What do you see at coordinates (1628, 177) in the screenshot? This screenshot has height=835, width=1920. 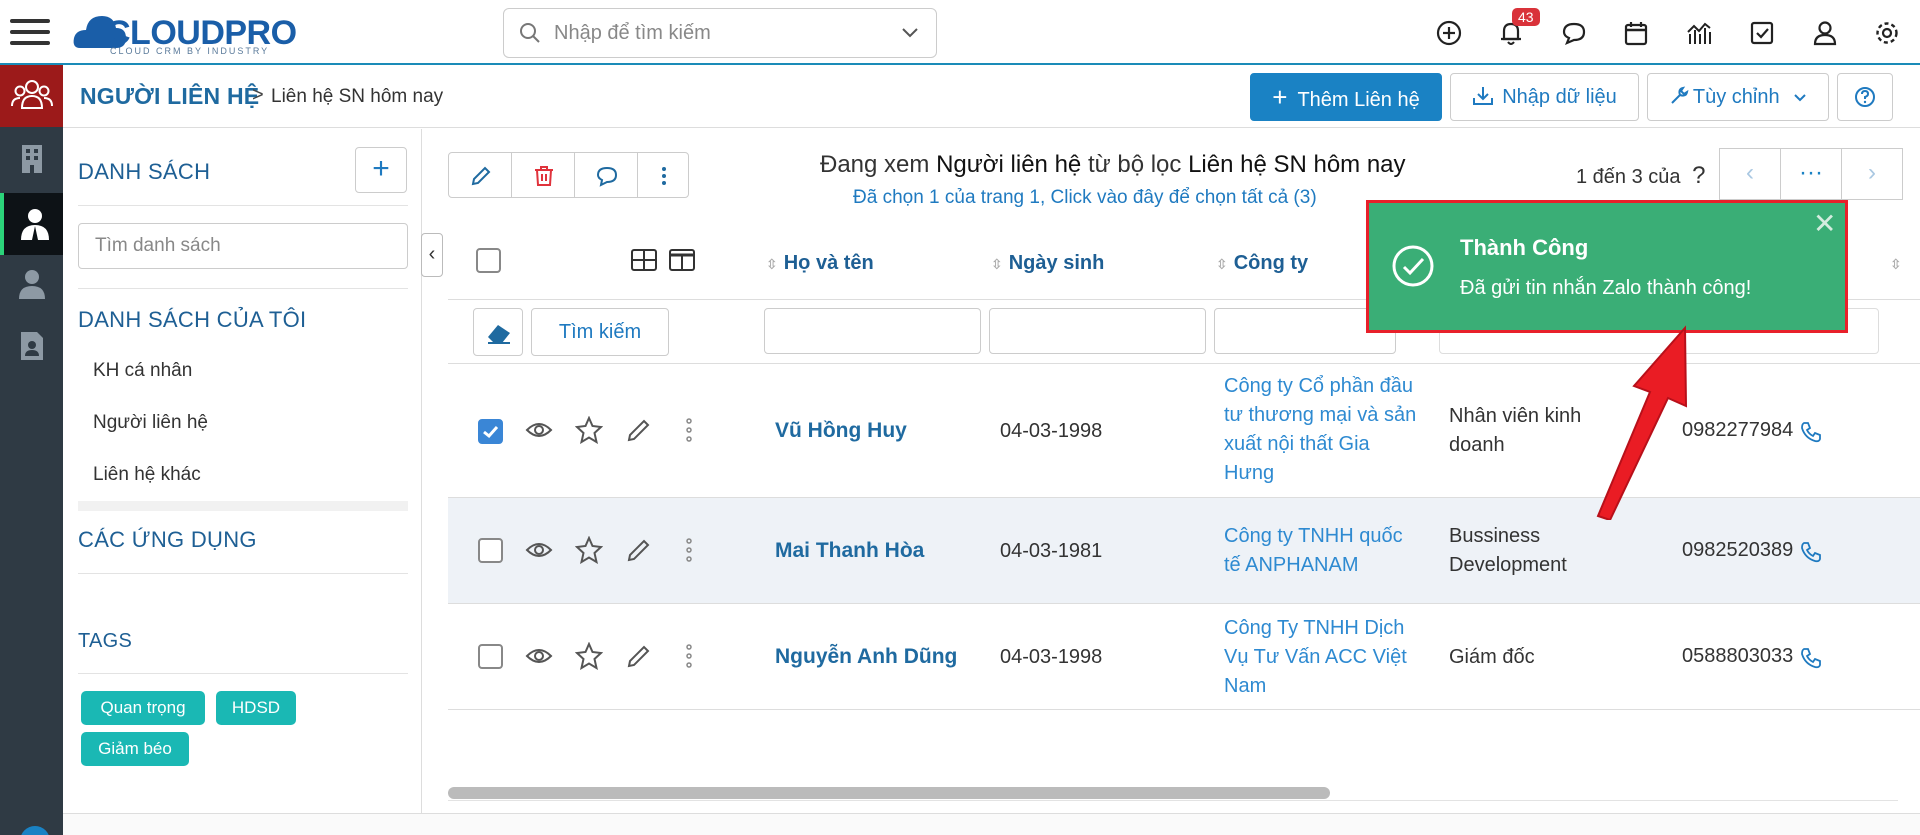 I see `pager-text: 1 đến 3 của` at bounding box center [1628, 177].